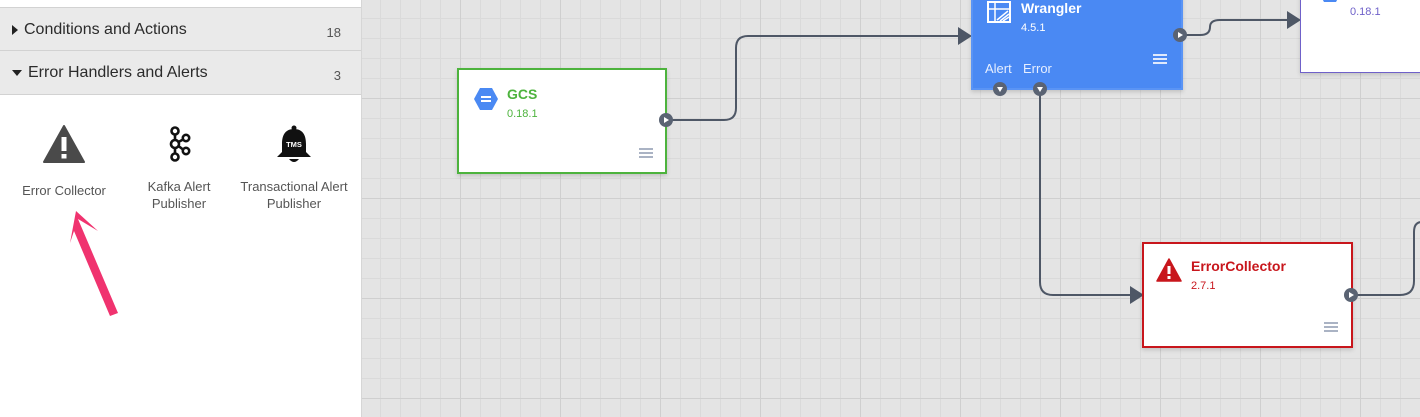 This screenshot has width=1420, height=417. I want to click on section-count: 3, so click(337, 75).